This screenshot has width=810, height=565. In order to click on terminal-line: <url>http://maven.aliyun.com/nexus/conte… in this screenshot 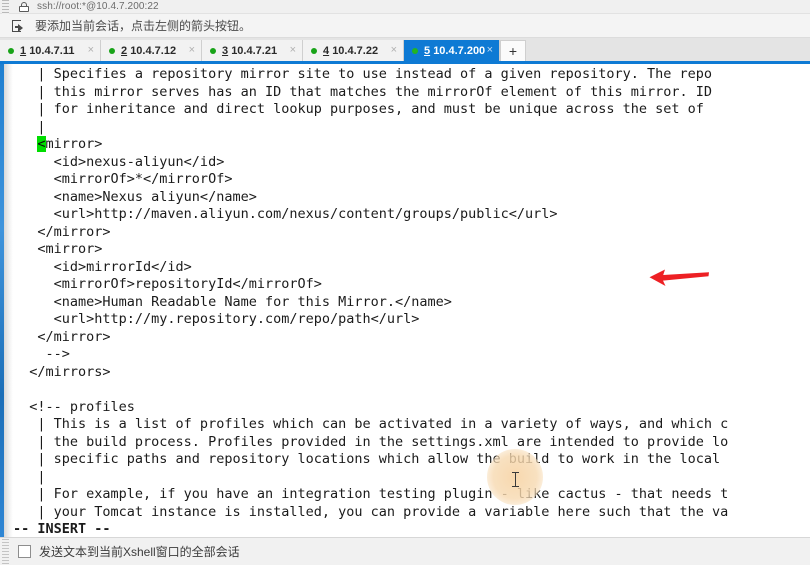, I will do `click(285, 214)`.